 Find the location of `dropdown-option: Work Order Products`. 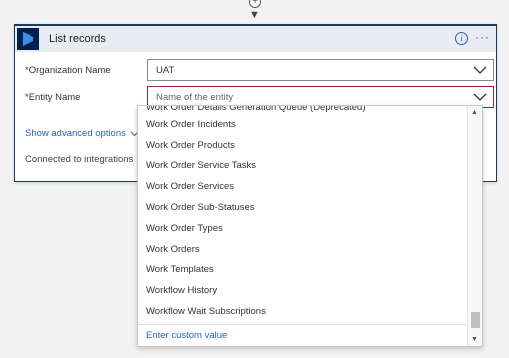

dropdown-option: Work Order Products is located at coordinates (303, 145).